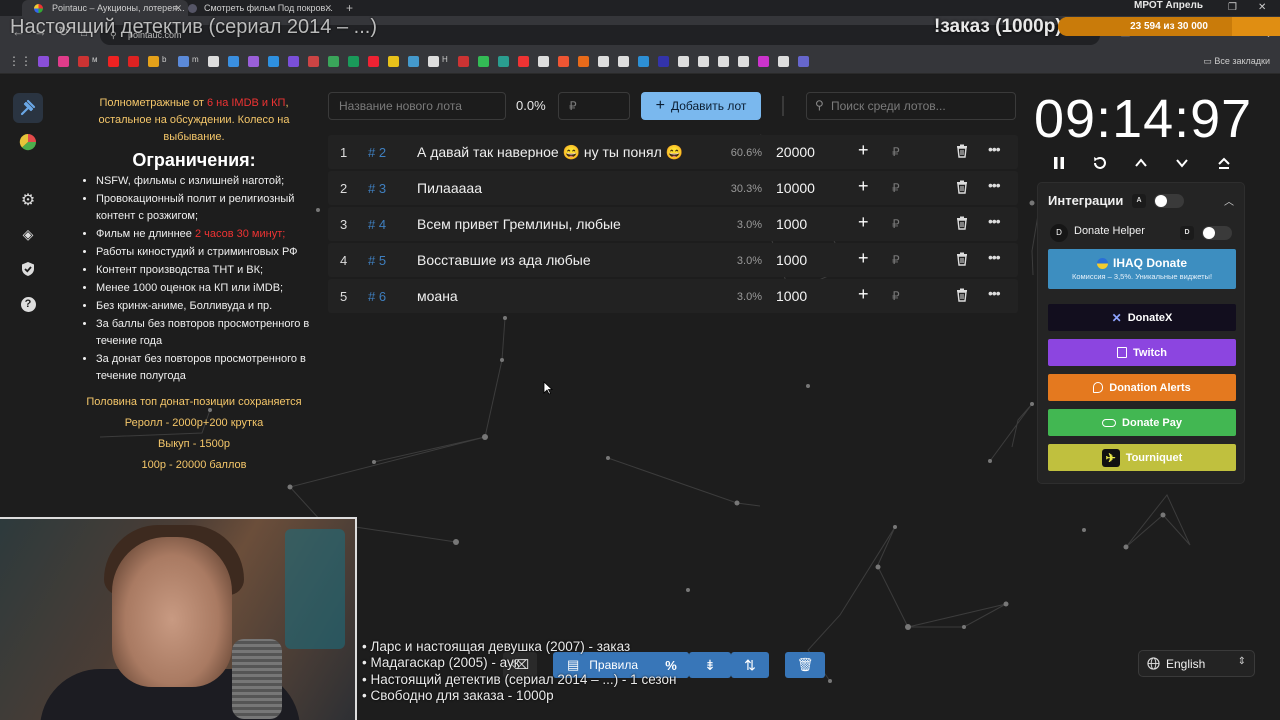 The height and width of the screenshot is (720, 1280). Describe the element at coordinates (20, 61) in the screenshot. I see `apps-grid-icon: ⋮⋮` at that location.